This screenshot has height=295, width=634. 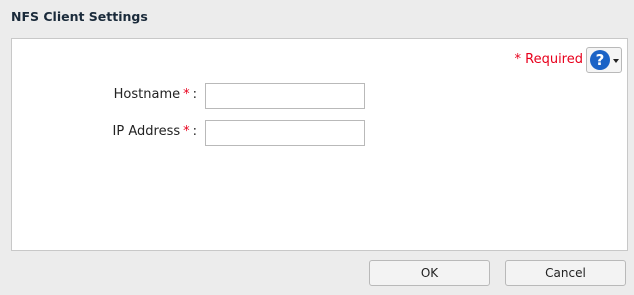 What do you see at coordinates (79, 16) in the screenshot?
I see `dialog-title: NFS Client Settings` at bounding box center [79, 16].